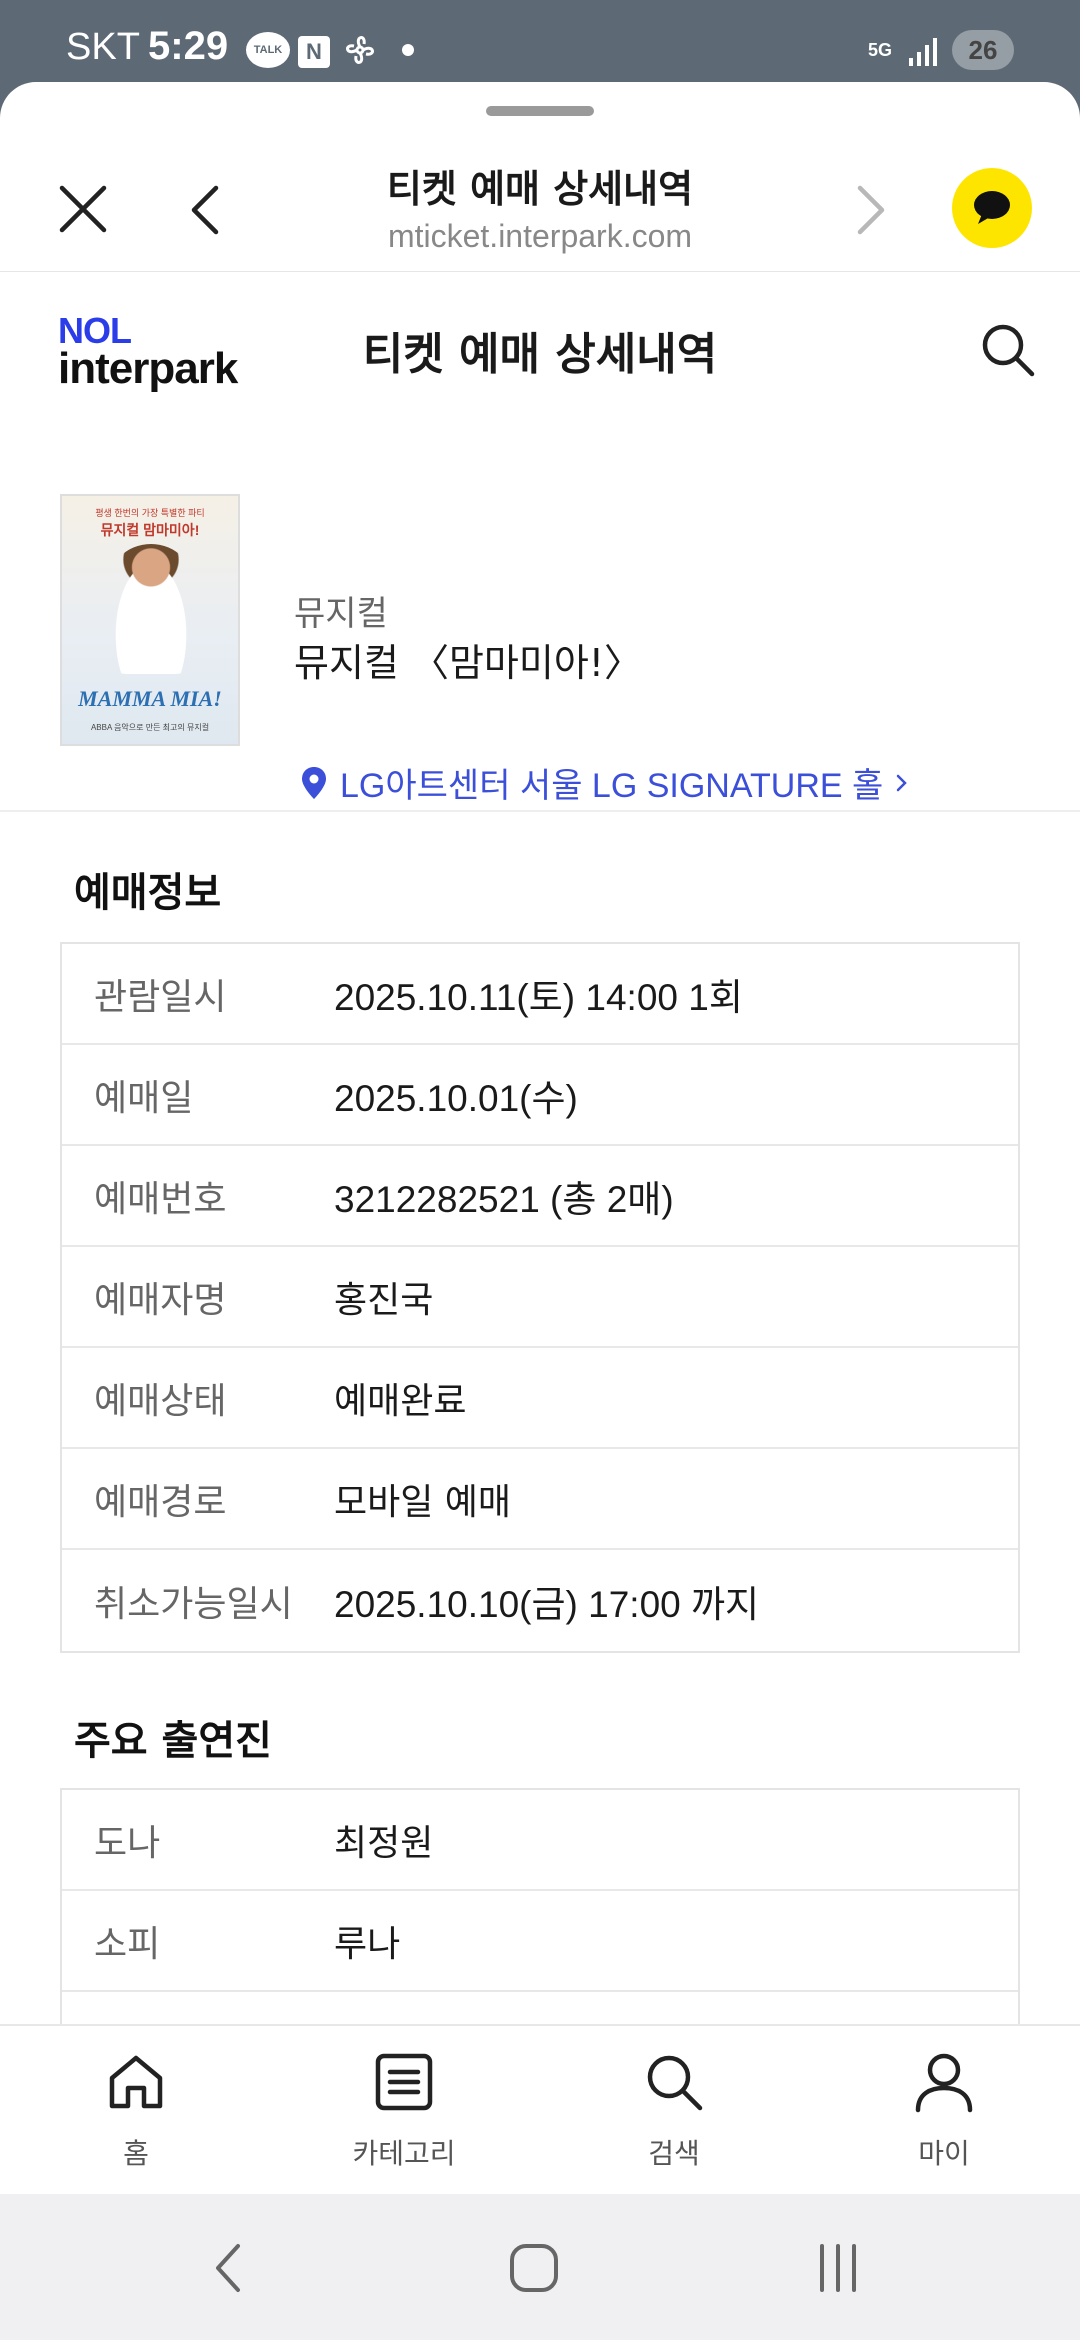  Describe the element at coordinates (160, 1502) in the screenshot. I see `row-label: 예매경로` at that location.